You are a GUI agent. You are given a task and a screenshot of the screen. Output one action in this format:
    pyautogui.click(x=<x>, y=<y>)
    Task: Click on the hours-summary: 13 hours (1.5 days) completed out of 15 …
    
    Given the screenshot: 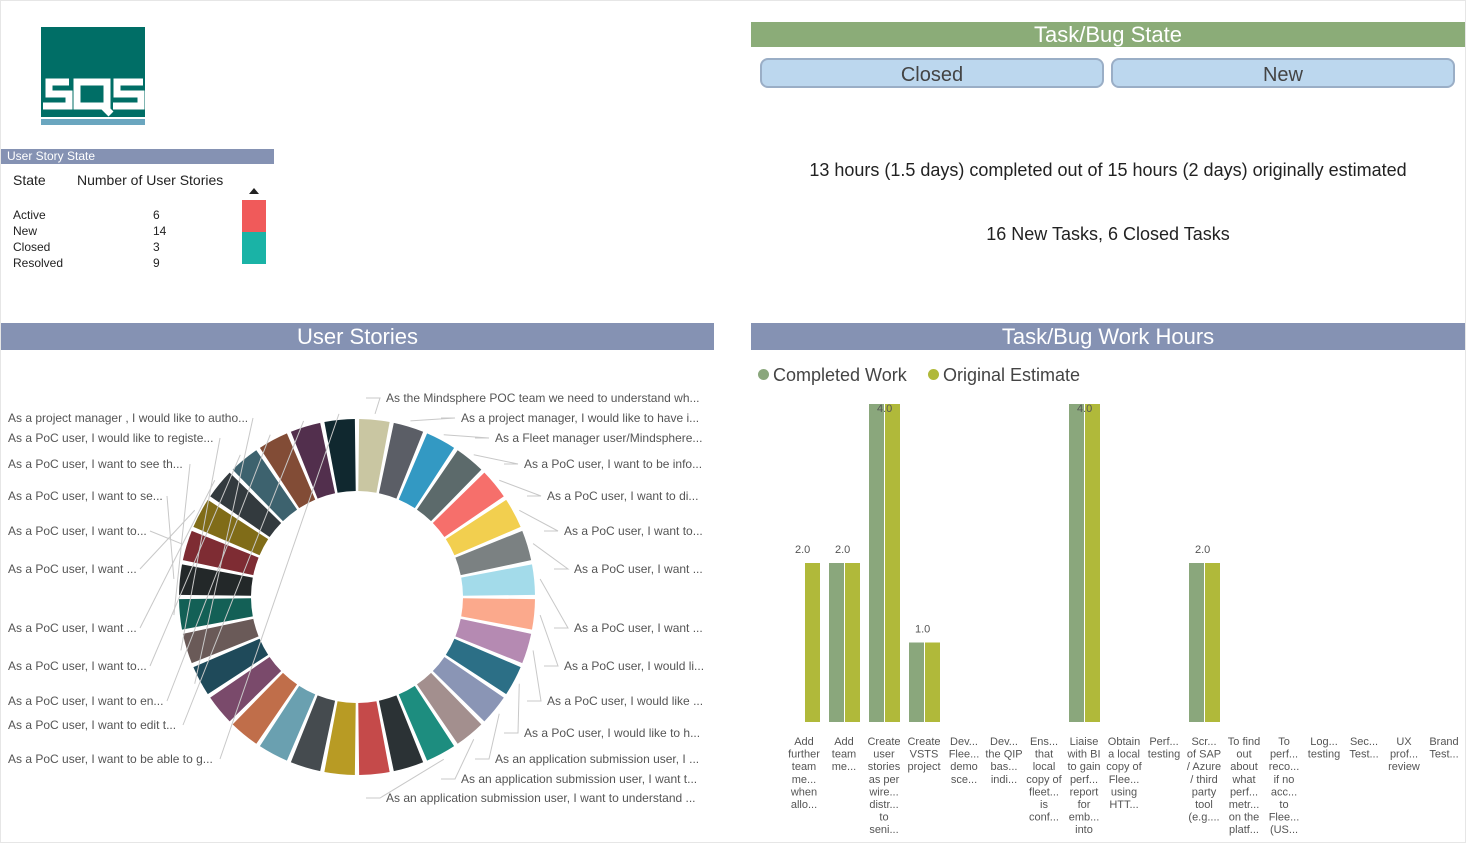 What is the action you would take?
    pyautogui.click(x=1108, y=170)
    